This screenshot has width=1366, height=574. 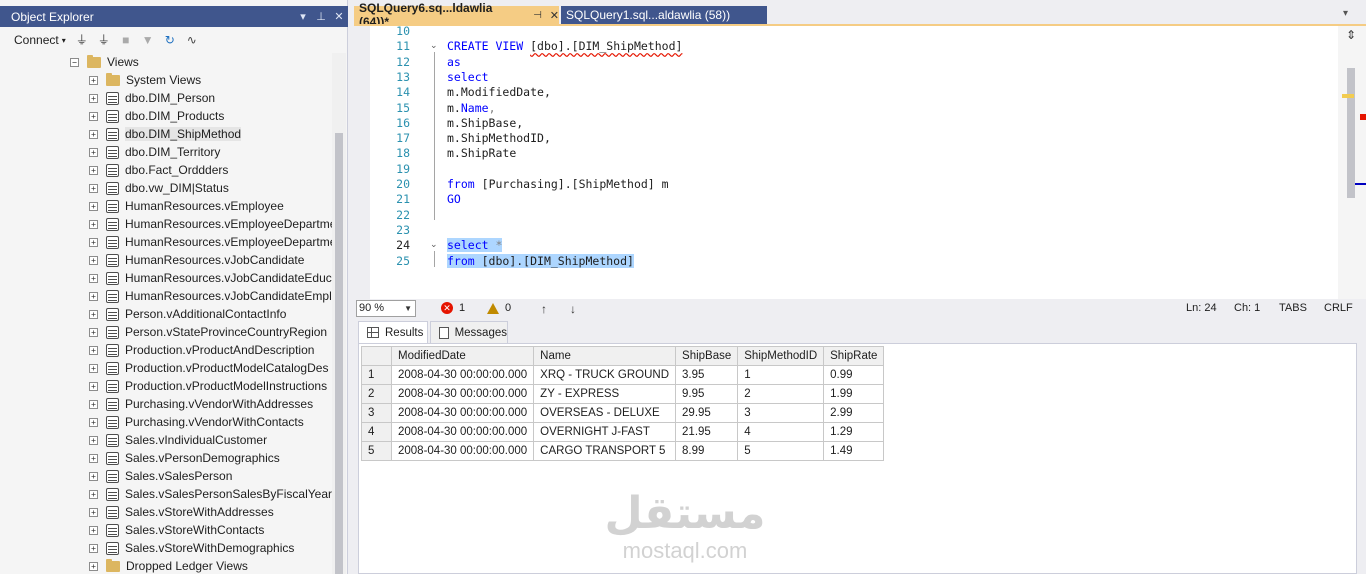 I want to click on editor-scrollbar: ⇕, so click(x=1352, y=162).